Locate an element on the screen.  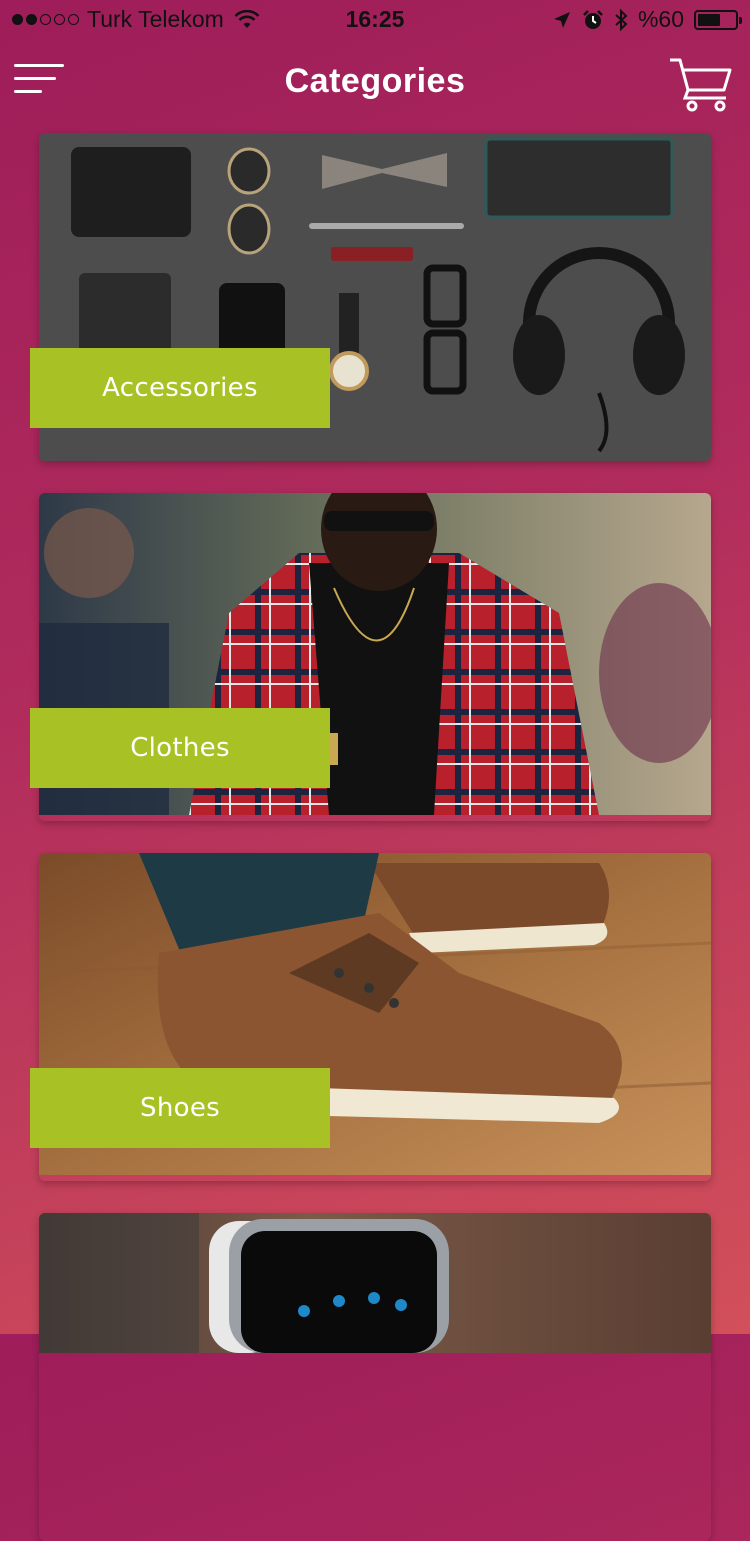
bluetooth-icon is located at coordinates (621, 19).